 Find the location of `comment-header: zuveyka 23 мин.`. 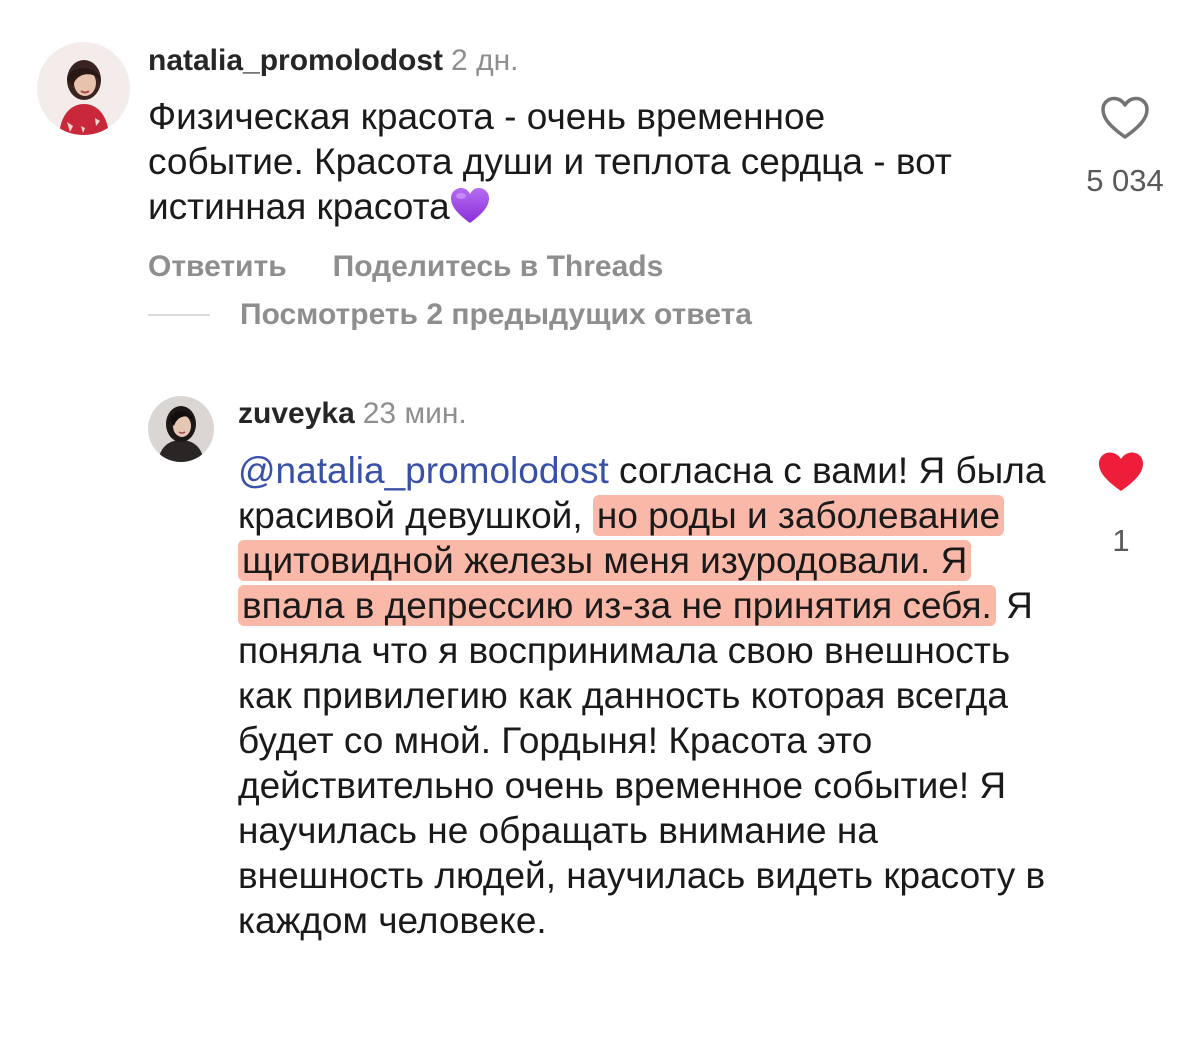

comment-header: zuveyka 23 мин. is located at coordinates (352, 414).